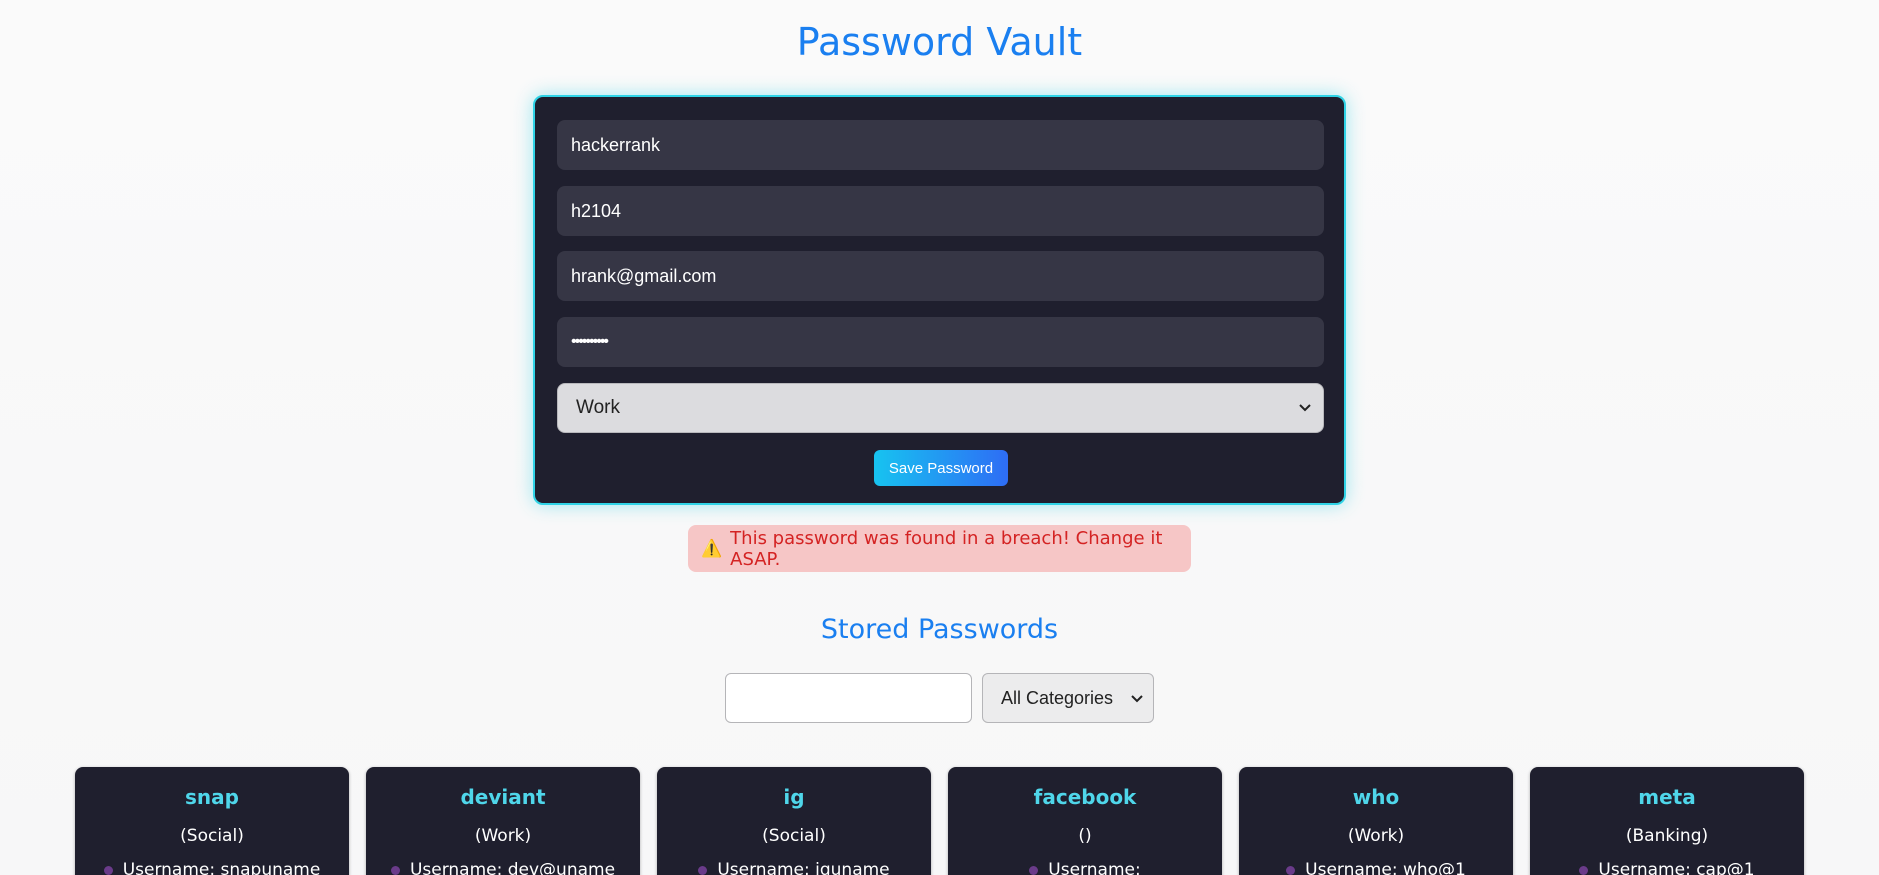  What do you see at coordinates (590, 341) in the screenshot?
I see `password-masked-value: ••••••••••` at bounding box center [590, 341].